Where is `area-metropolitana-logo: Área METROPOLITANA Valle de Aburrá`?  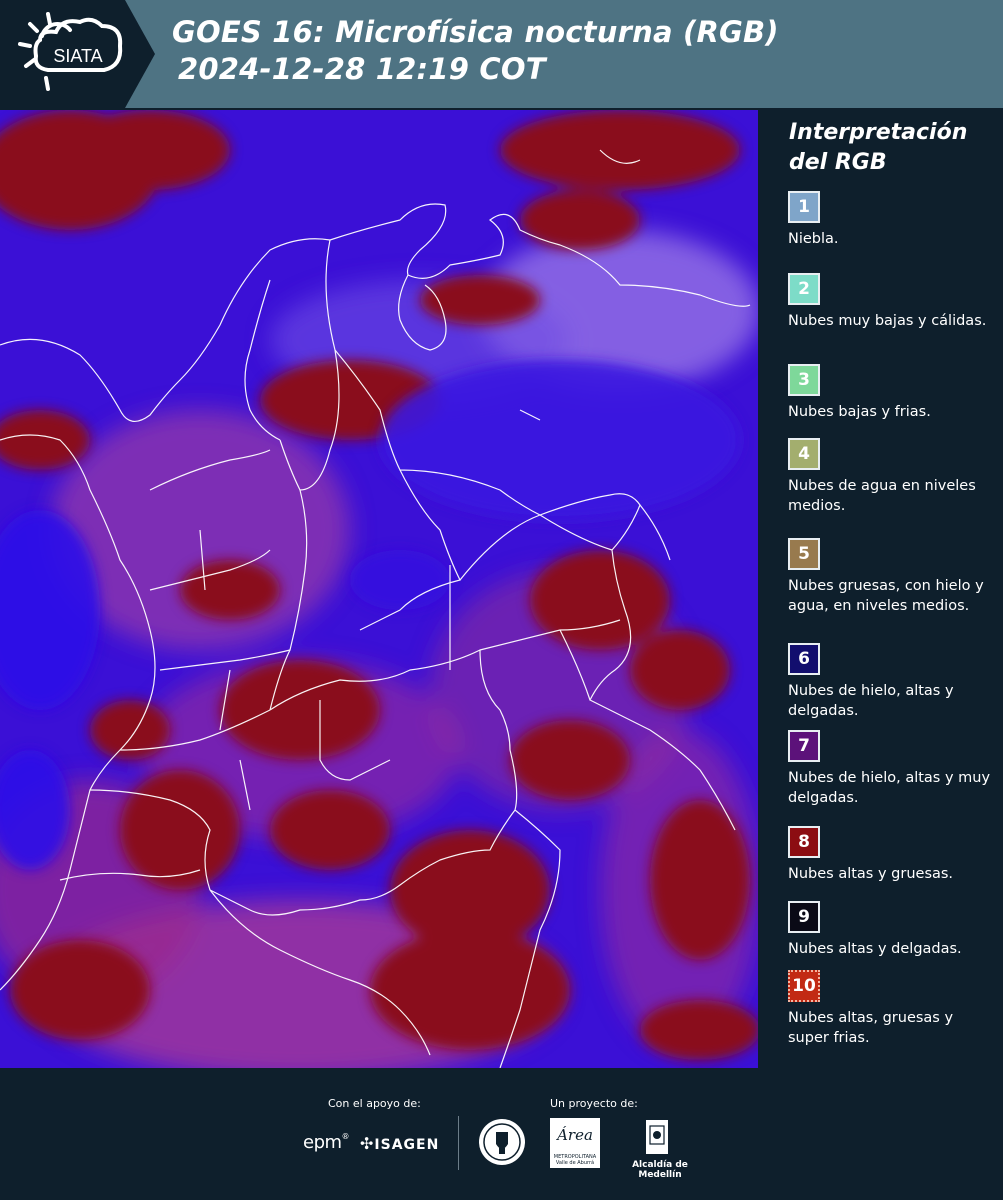
area-metropolitana-logo: Área METROPOLITANA Valle de Aburrá is located at coordinates (575, 1143).